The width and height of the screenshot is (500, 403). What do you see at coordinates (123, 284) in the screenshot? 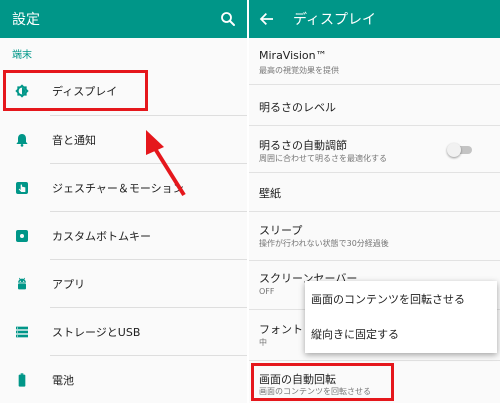
I see `settings-item-apps: アプリ` at bounding box center [123, 284].